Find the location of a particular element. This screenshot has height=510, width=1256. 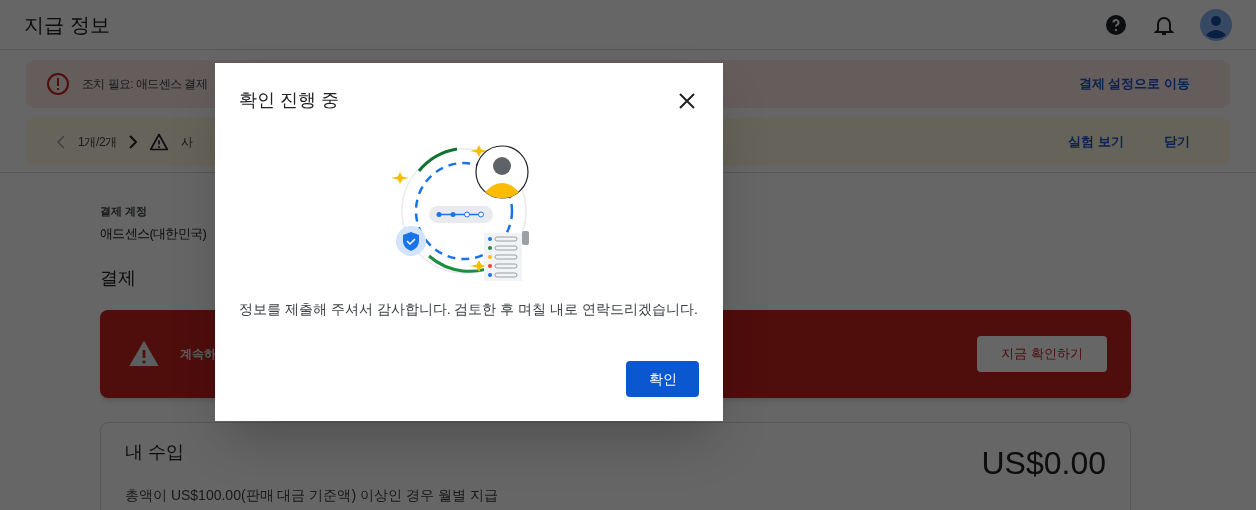

pager-label: 1개/2개 is located at coordinates (98, 142).